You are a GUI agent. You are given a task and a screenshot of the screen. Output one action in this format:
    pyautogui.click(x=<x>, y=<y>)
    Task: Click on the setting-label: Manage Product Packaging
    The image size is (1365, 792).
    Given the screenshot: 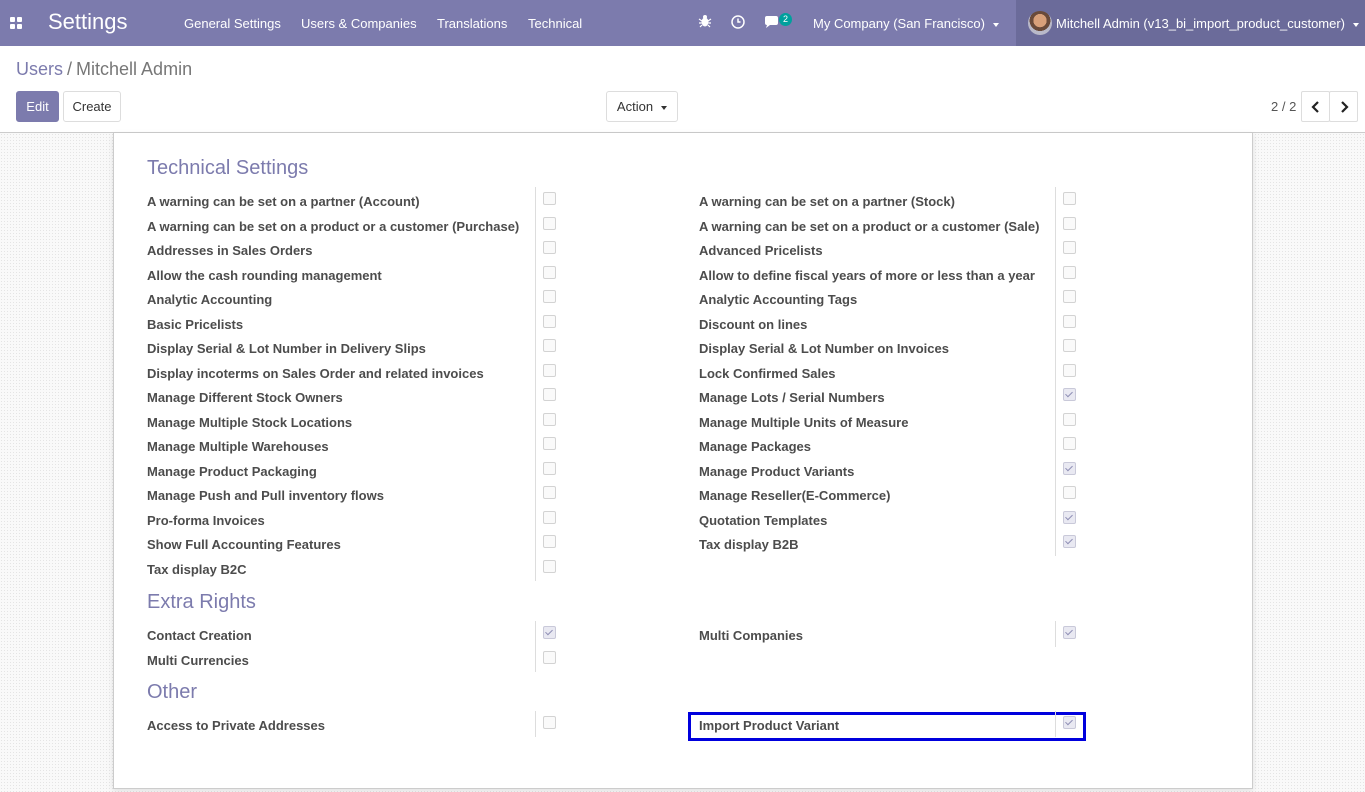 What is the action you would take?
    pyautogui.click(x=232, y=471)
    